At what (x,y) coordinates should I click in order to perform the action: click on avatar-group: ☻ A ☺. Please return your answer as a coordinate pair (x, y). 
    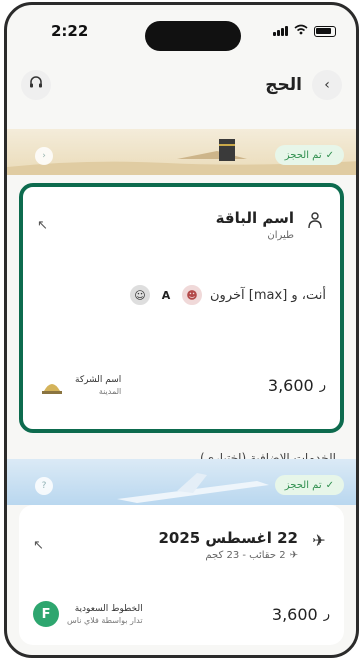
    Looking at the image, I should click on (166, 295).